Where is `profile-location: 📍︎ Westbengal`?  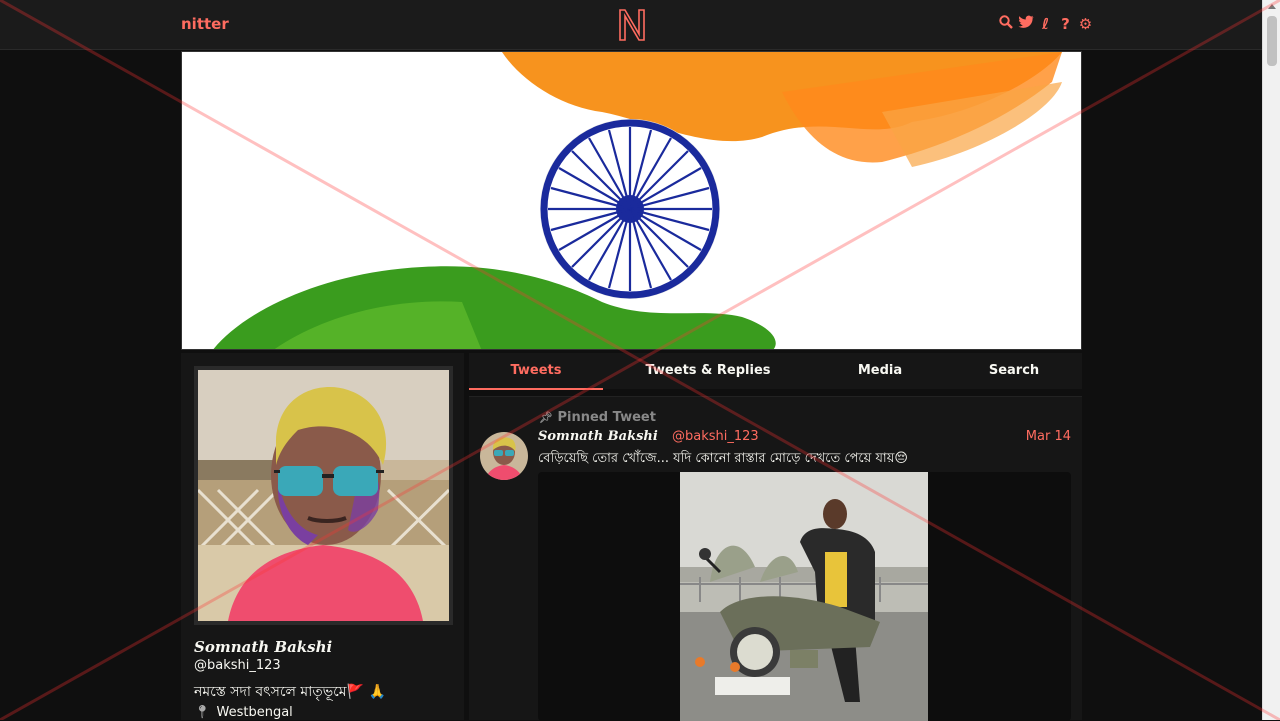
profile-location: 📍︎ Westbengal is located at coordinates (243, 712).